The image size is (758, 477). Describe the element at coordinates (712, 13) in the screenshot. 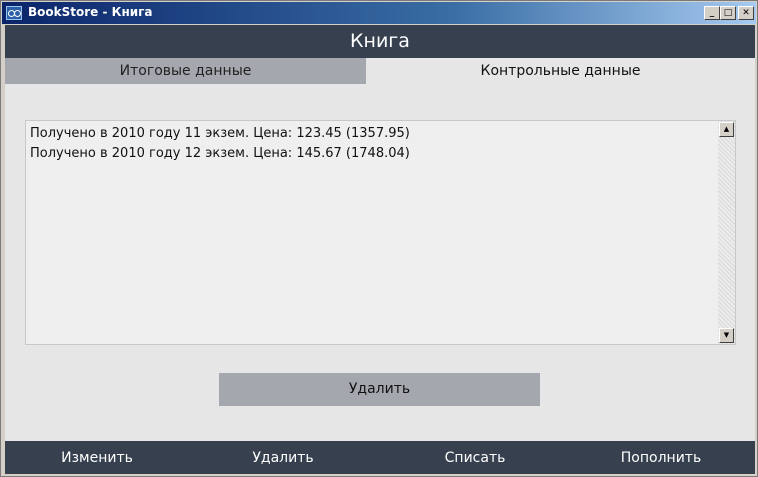

I see `minimize-button: _` at that location.